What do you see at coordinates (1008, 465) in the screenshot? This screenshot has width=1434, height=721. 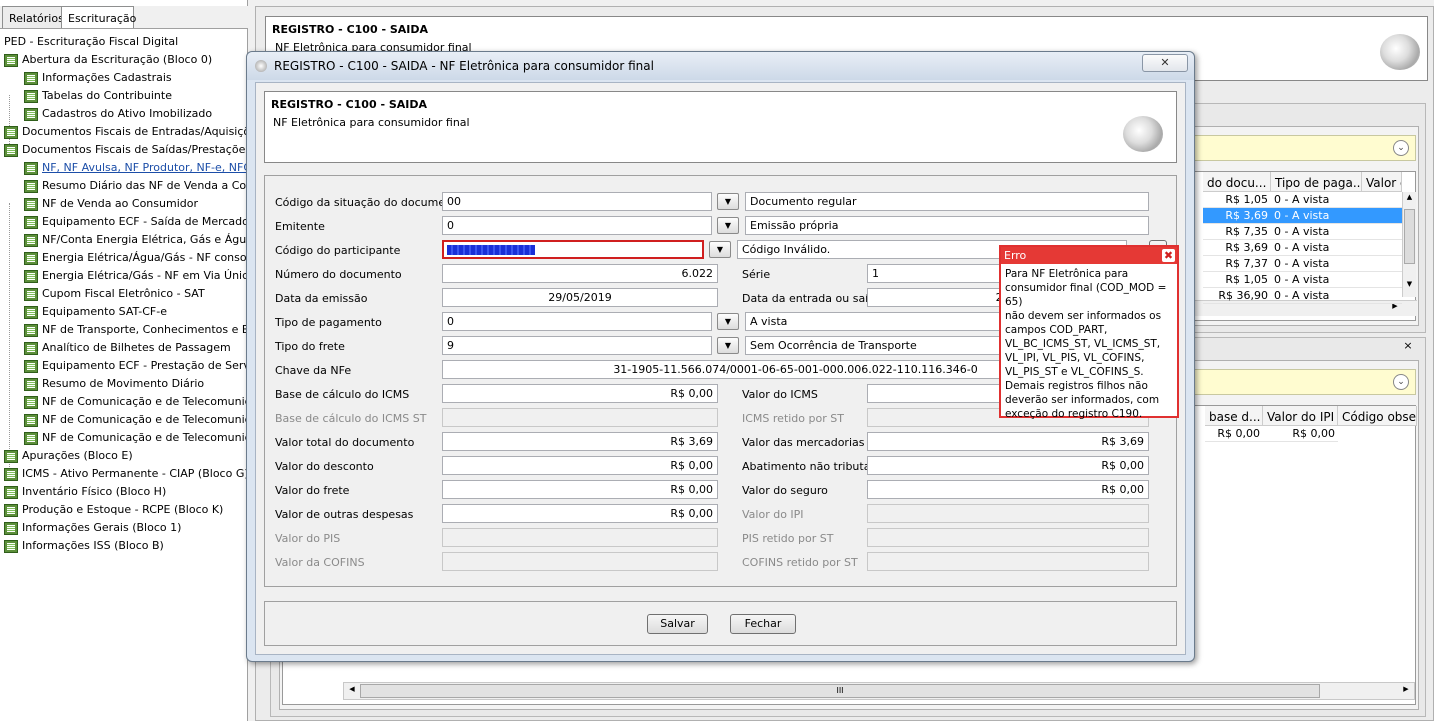 I see `vl-abat-input: R$ 0,00` at bounding box center [1008, 465].